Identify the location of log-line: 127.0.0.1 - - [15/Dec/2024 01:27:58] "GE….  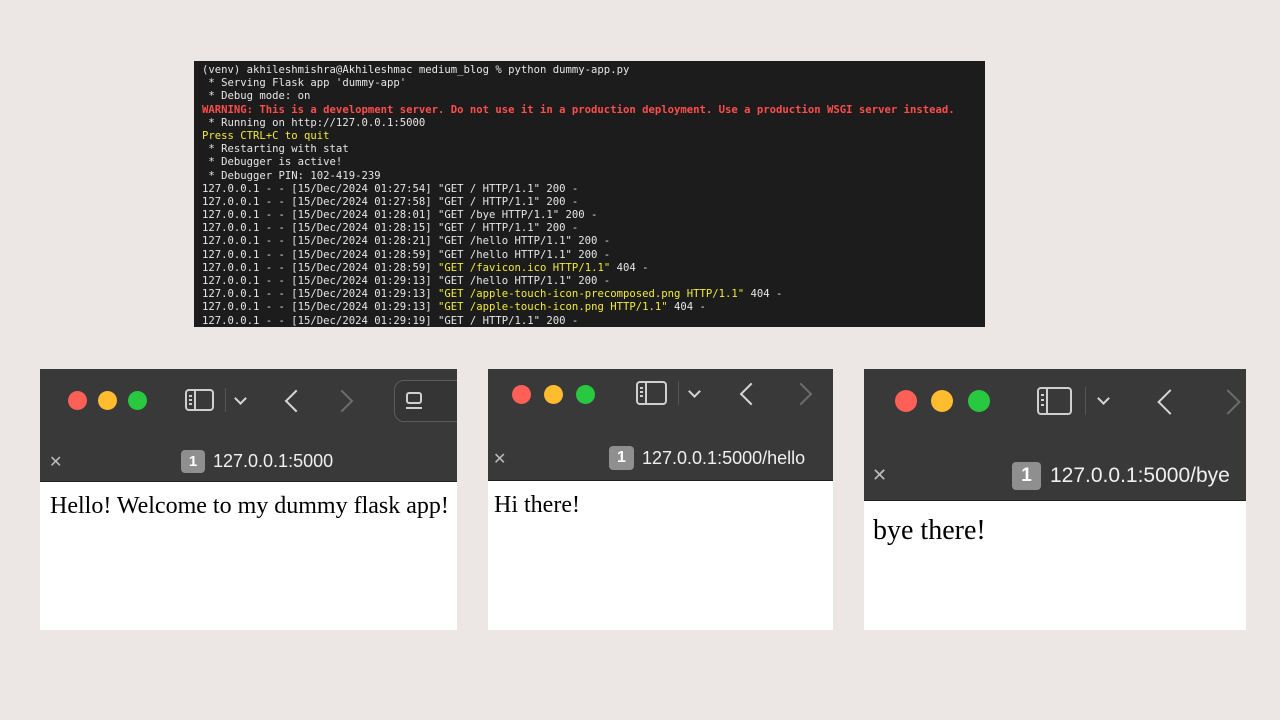
(390, 201).